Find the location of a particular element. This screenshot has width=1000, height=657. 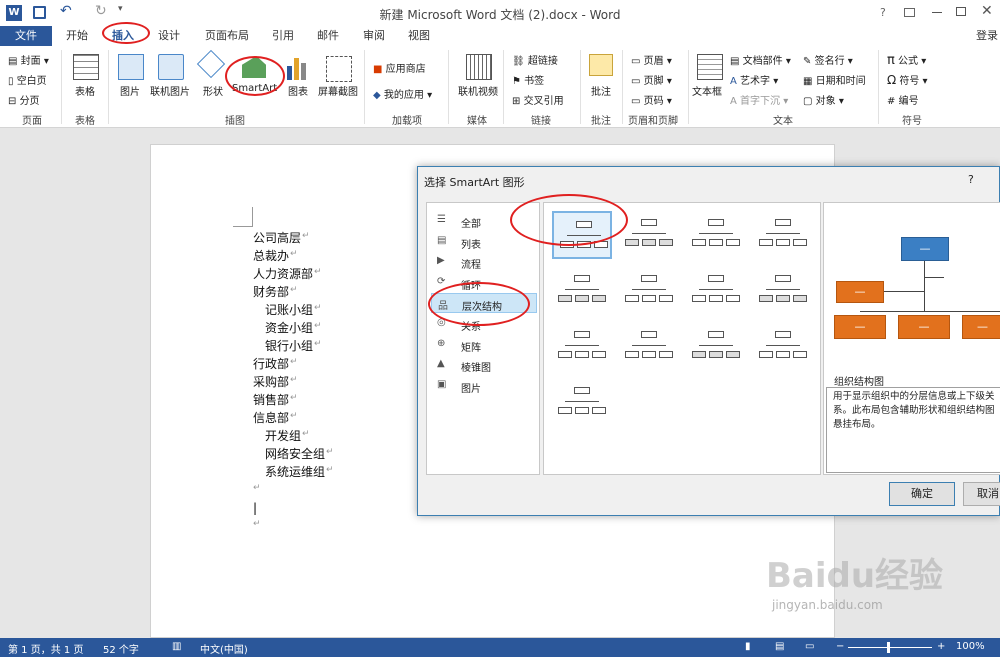

login-link: 登录 is located at coordinates (987, 35).